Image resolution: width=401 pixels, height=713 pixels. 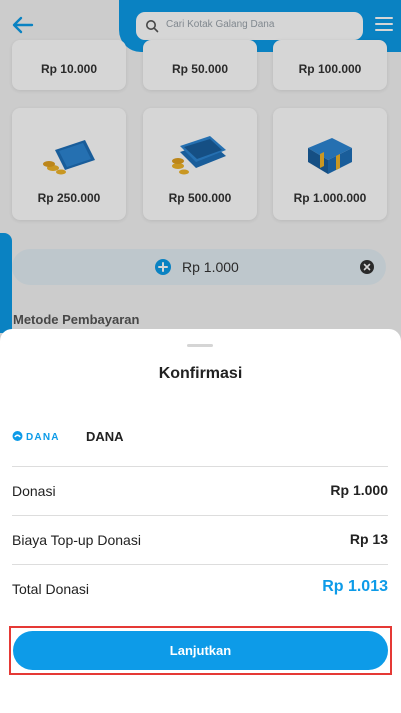 I want to click on dana-logo: DANA, so click(x=36, y=436).